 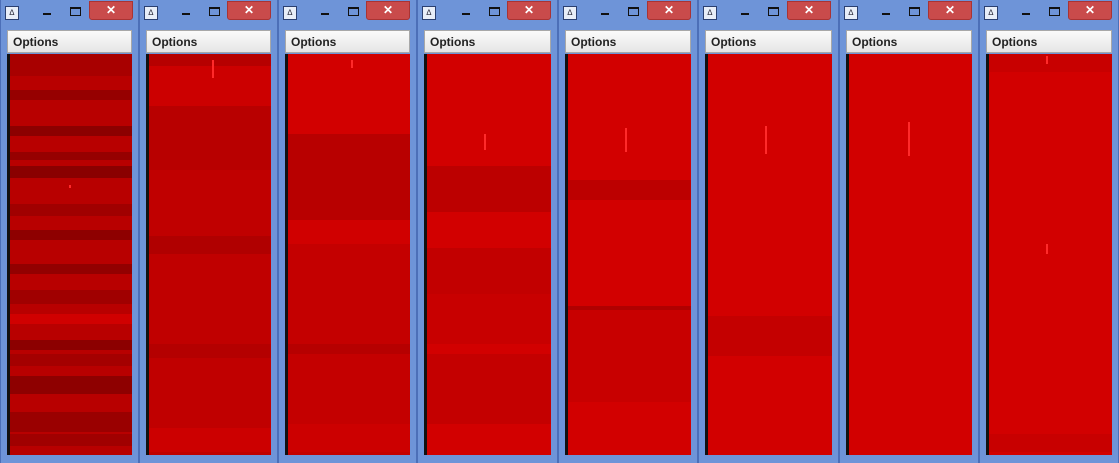 I want to click on window-2: ∆ ✕ Options, so click(x=208, y=231).